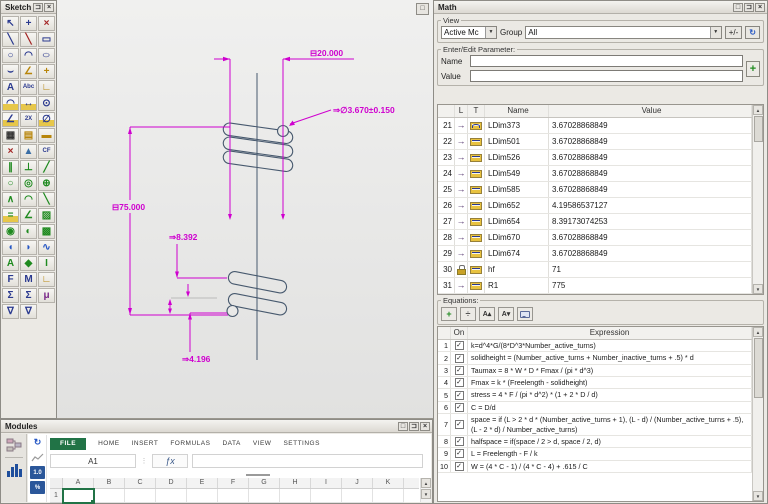 This screenshot has height=504, width=768. I want to click on parameter-row: 25 → LDim585 3.67028868849, so click(595, 190).